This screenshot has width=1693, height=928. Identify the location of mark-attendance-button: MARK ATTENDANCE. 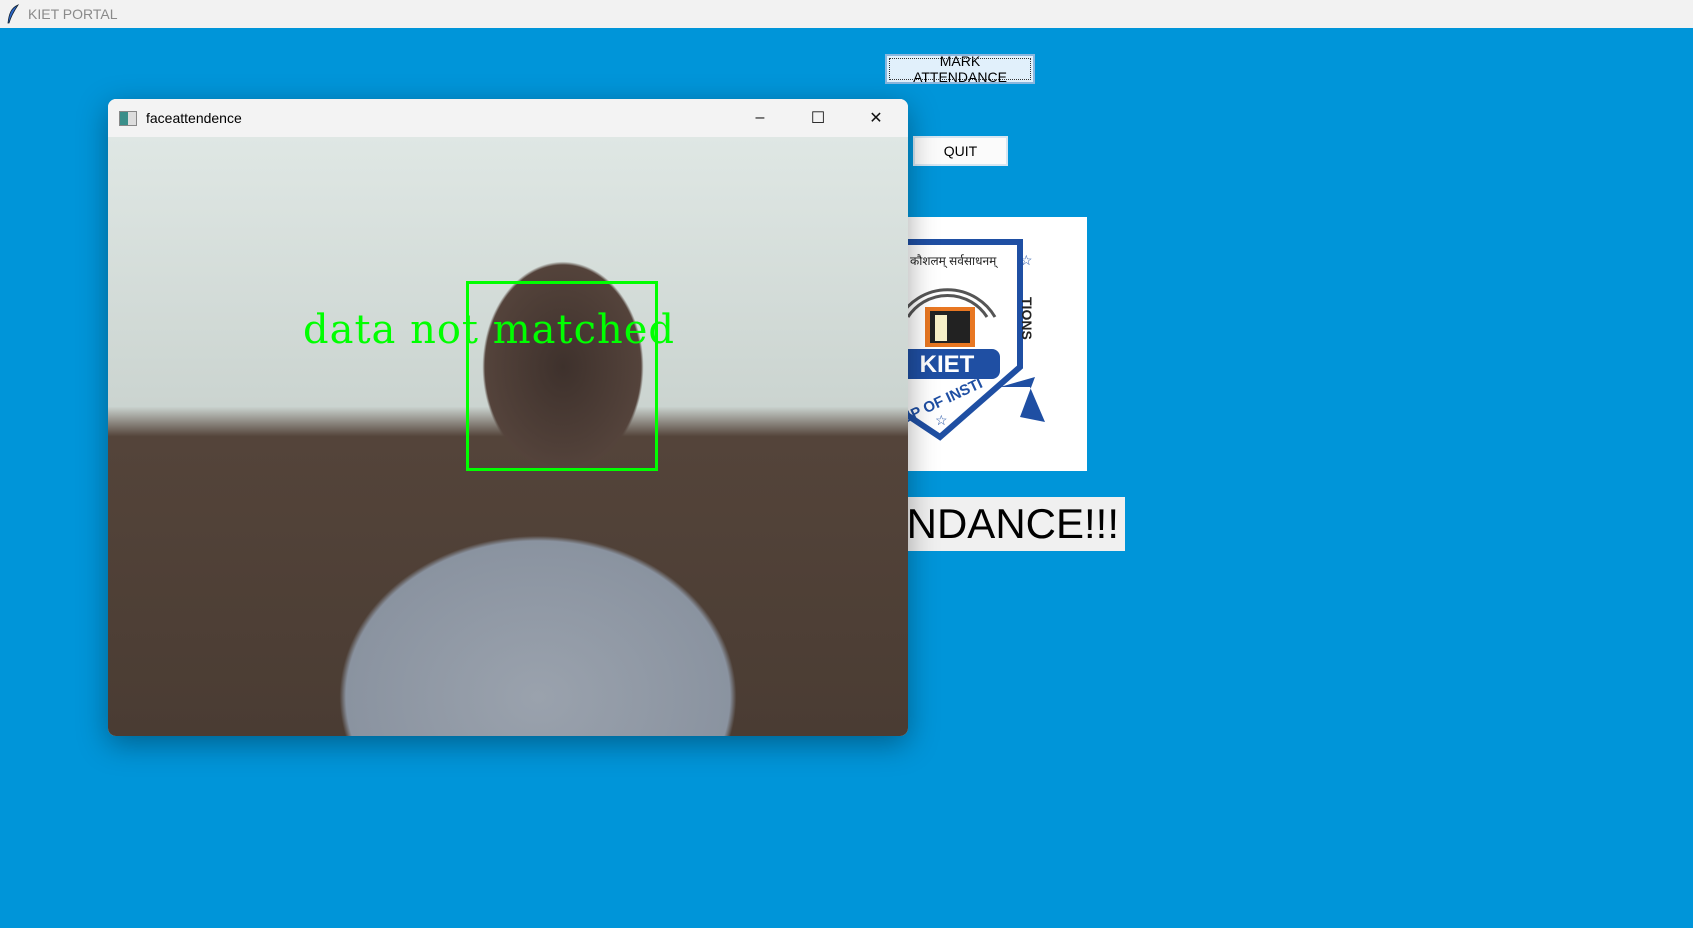
(960, 69).